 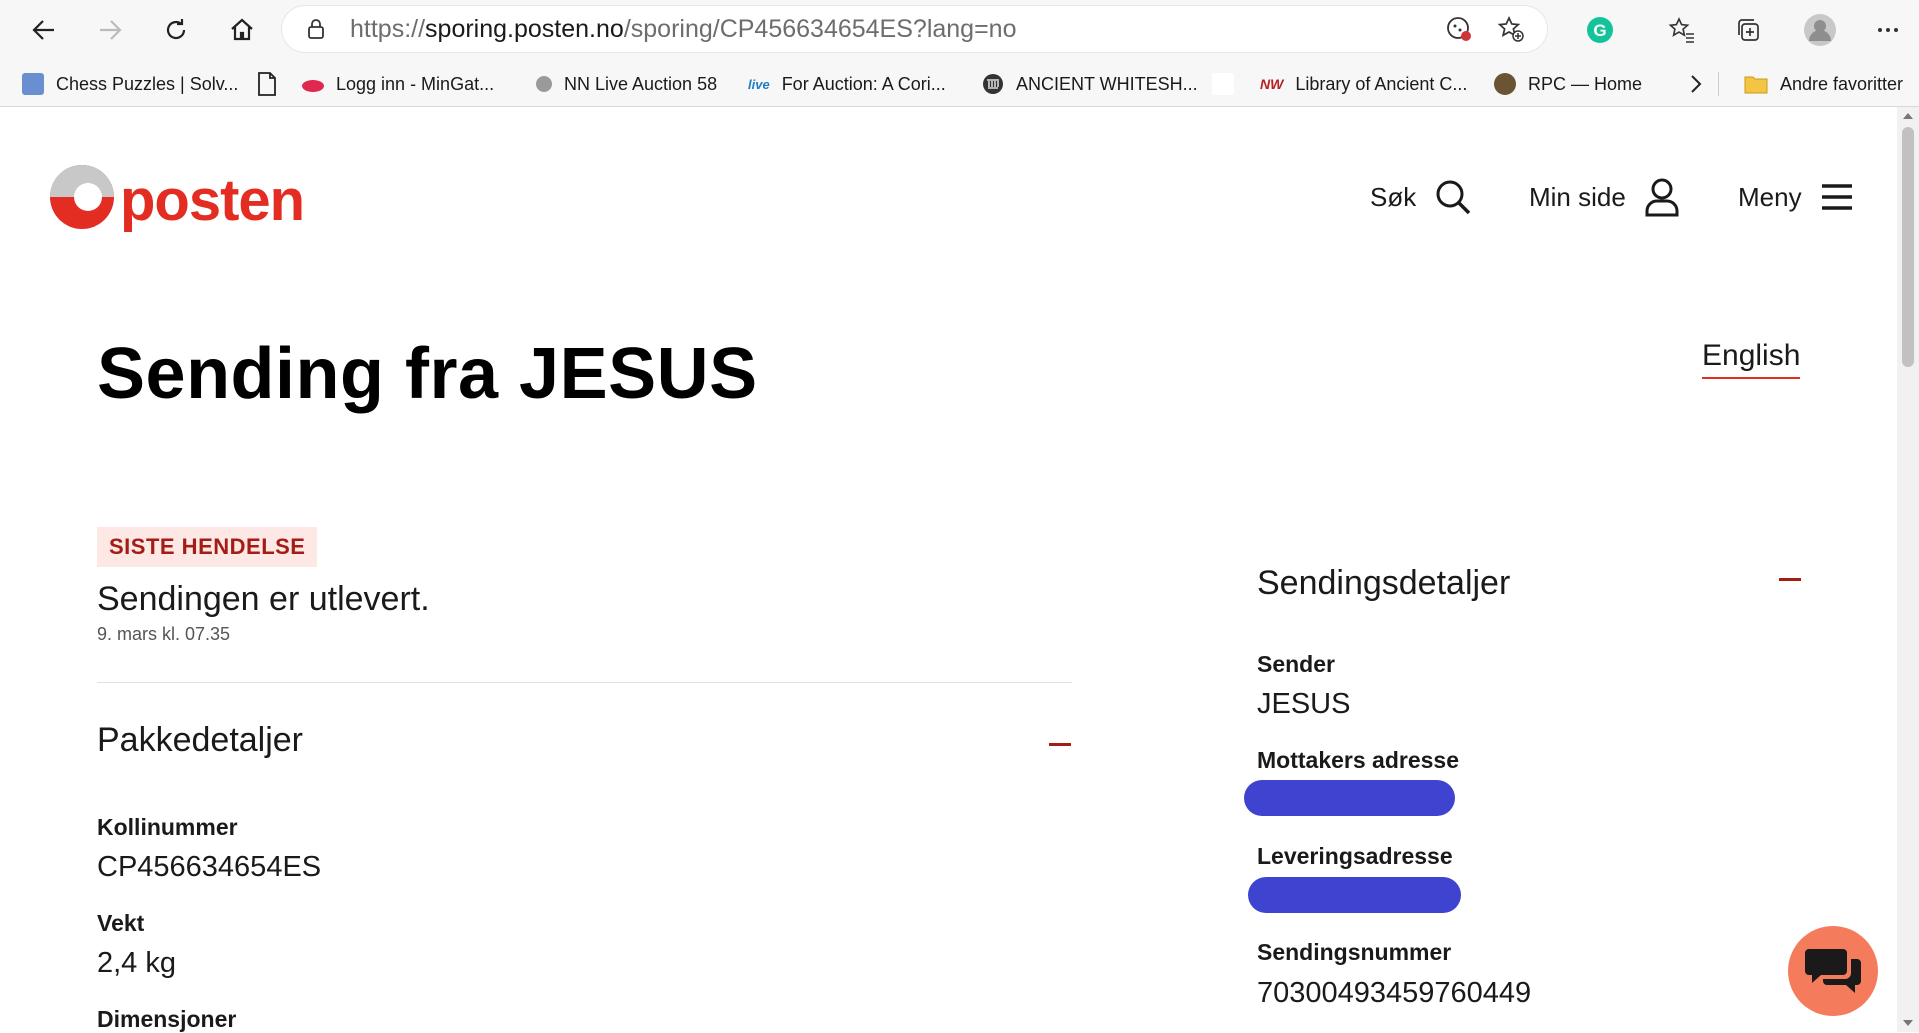 What do you see at coordinates (1355, 856) in the screenshot?
I see `delivery-address-label: Leveringsadresse` at bounding box center [1355, 856].